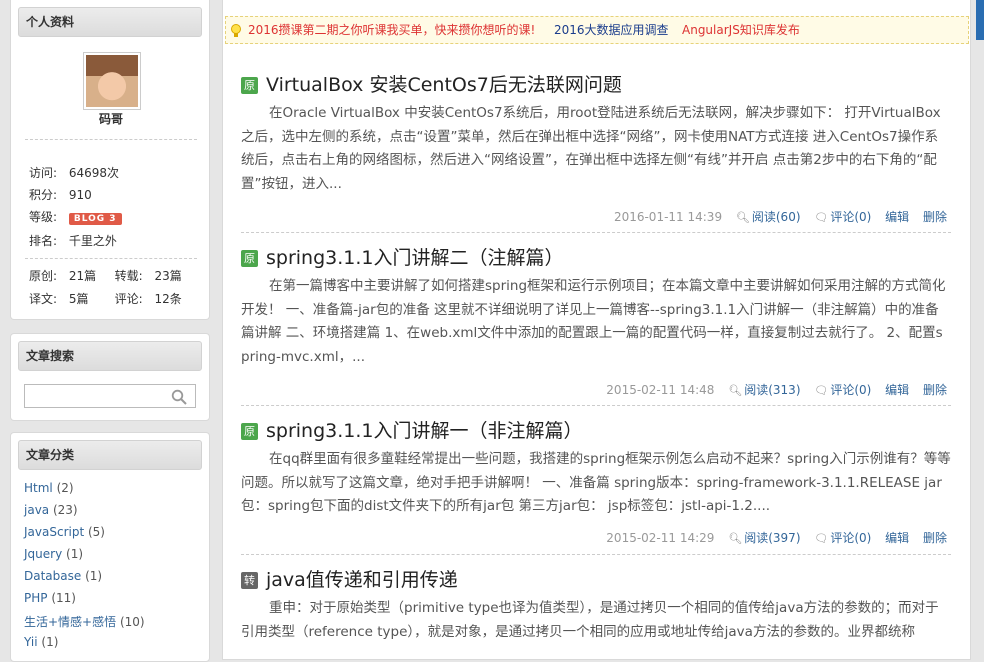 This screenshot has height=662, width=984. What do you see at coordinates (362, 580) in the screenshot?
I see `article-title-text: java值传递和引用传递` at bounding box center [362, 580].